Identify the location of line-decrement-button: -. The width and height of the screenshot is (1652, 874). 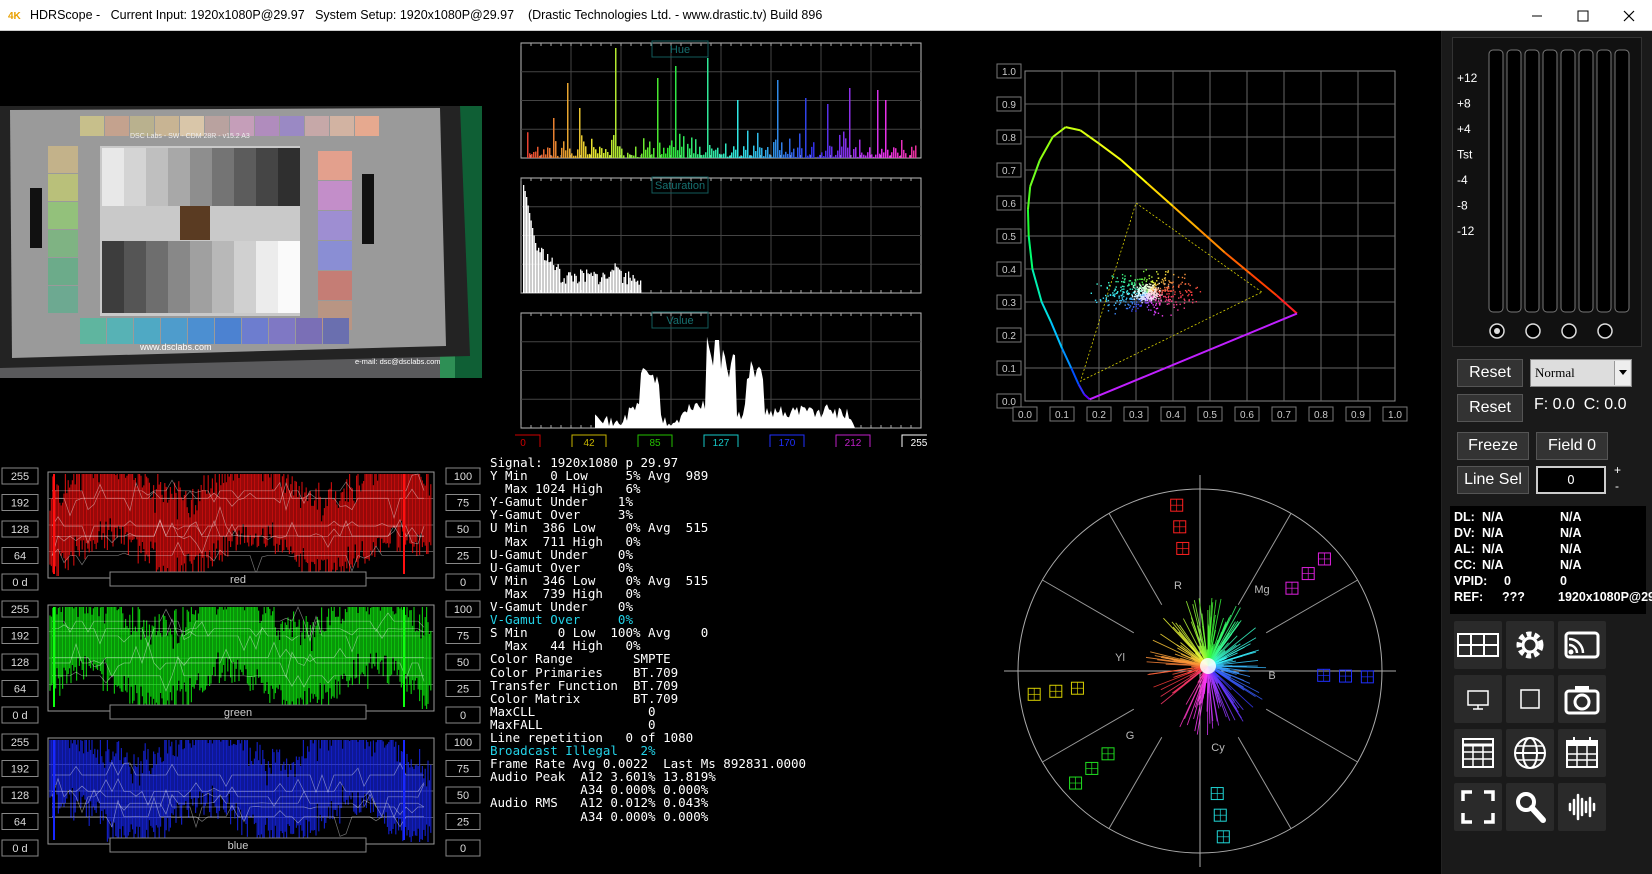
(1617, 486).